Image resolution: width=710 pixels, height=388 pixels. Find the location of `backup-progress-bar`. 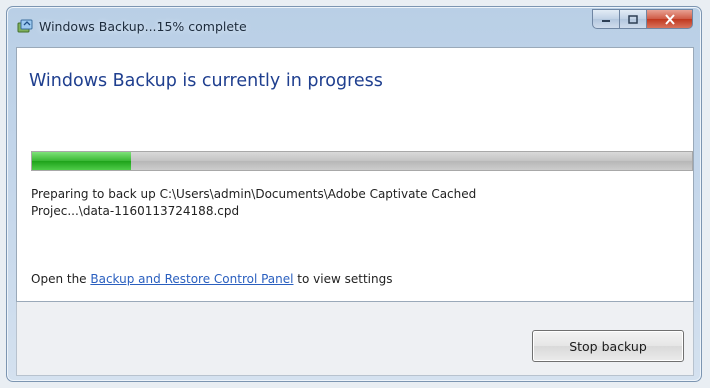

backup-progress-bar is located at coordinates (362, 161).